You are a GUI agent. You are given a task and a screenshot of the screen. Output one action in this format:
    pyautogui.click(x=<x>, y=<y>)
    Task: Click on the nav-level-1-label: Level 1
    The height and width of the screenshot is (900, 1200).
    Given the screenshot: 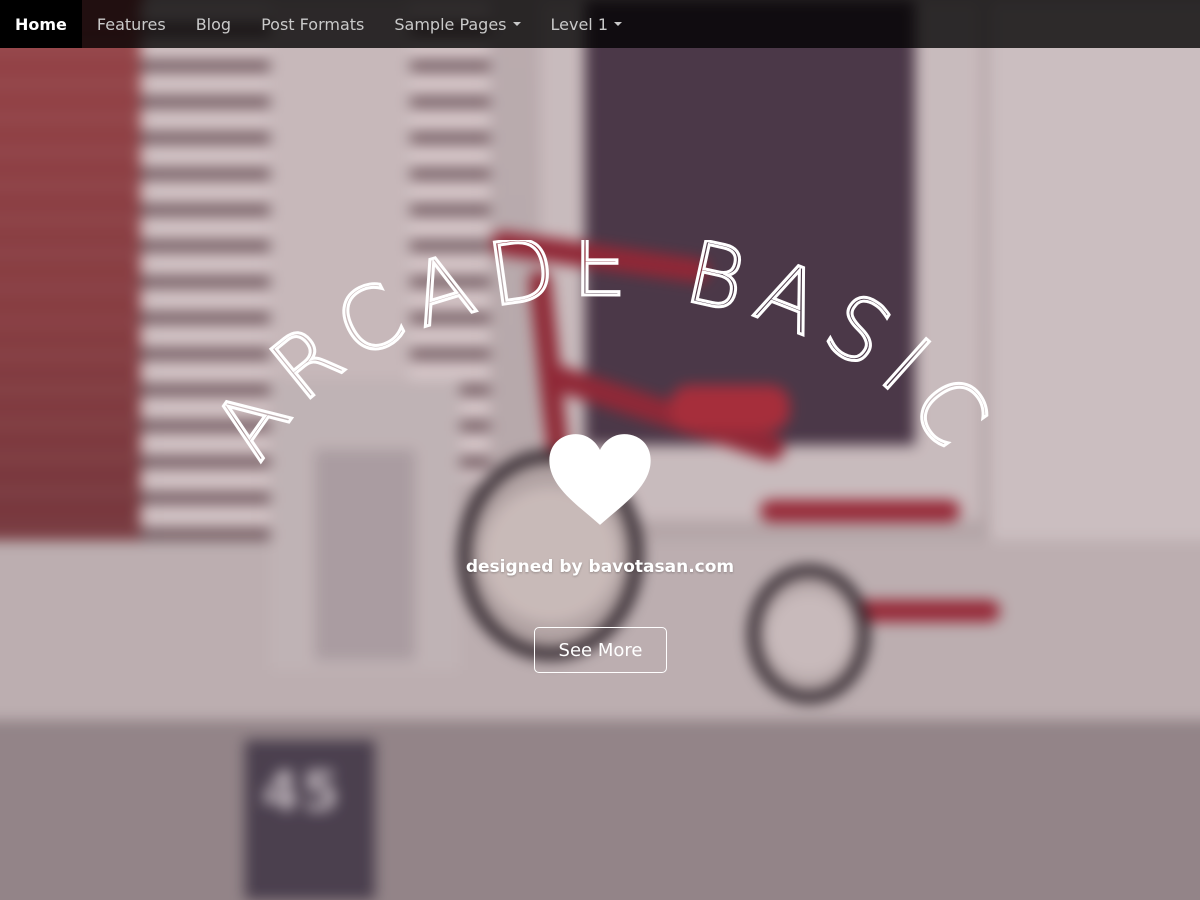 What is the action you would take?
    pyautogui.click(x=579, y=24)
    